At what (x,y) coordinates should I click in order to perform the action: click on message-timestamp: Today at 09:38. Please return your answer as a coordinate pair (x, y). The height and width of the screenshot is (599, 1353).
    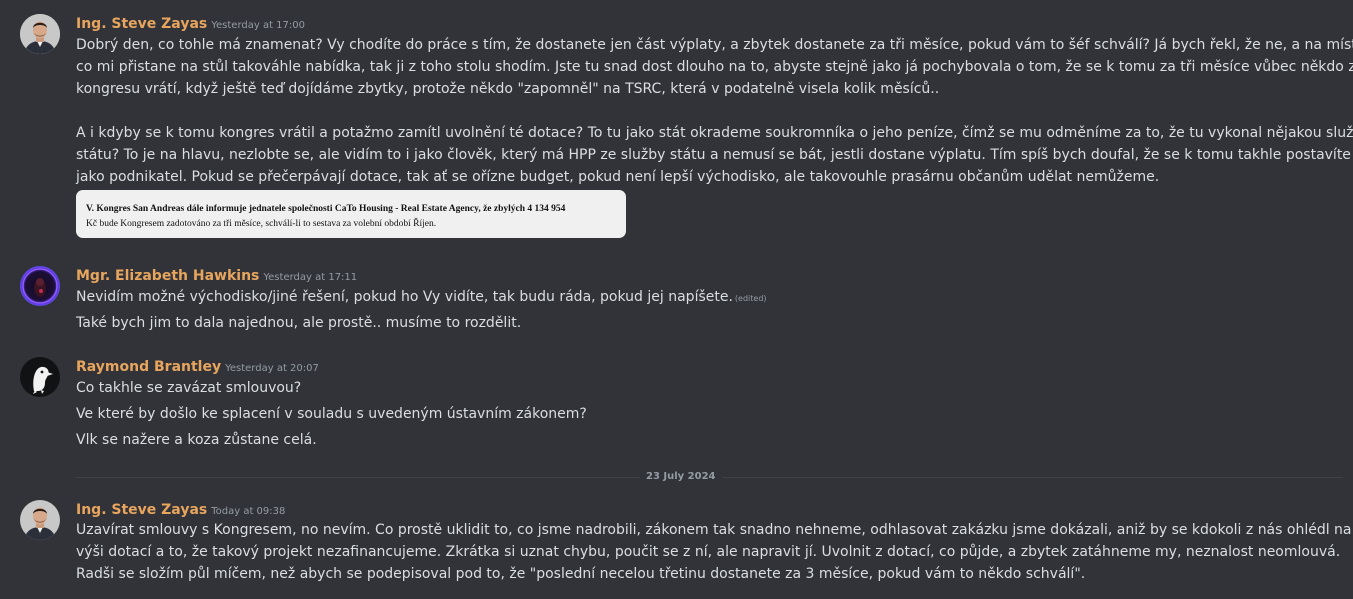
    Looking at the image, I should click on (248, 511).